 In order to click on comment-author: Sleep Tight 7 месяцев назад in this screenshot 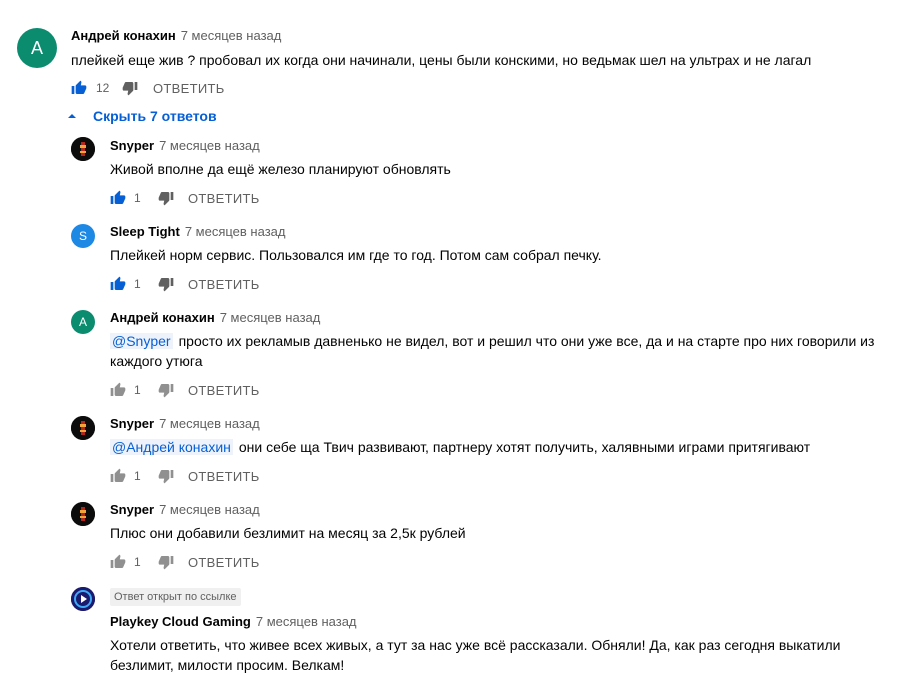, I will do `click(197, 231)`.